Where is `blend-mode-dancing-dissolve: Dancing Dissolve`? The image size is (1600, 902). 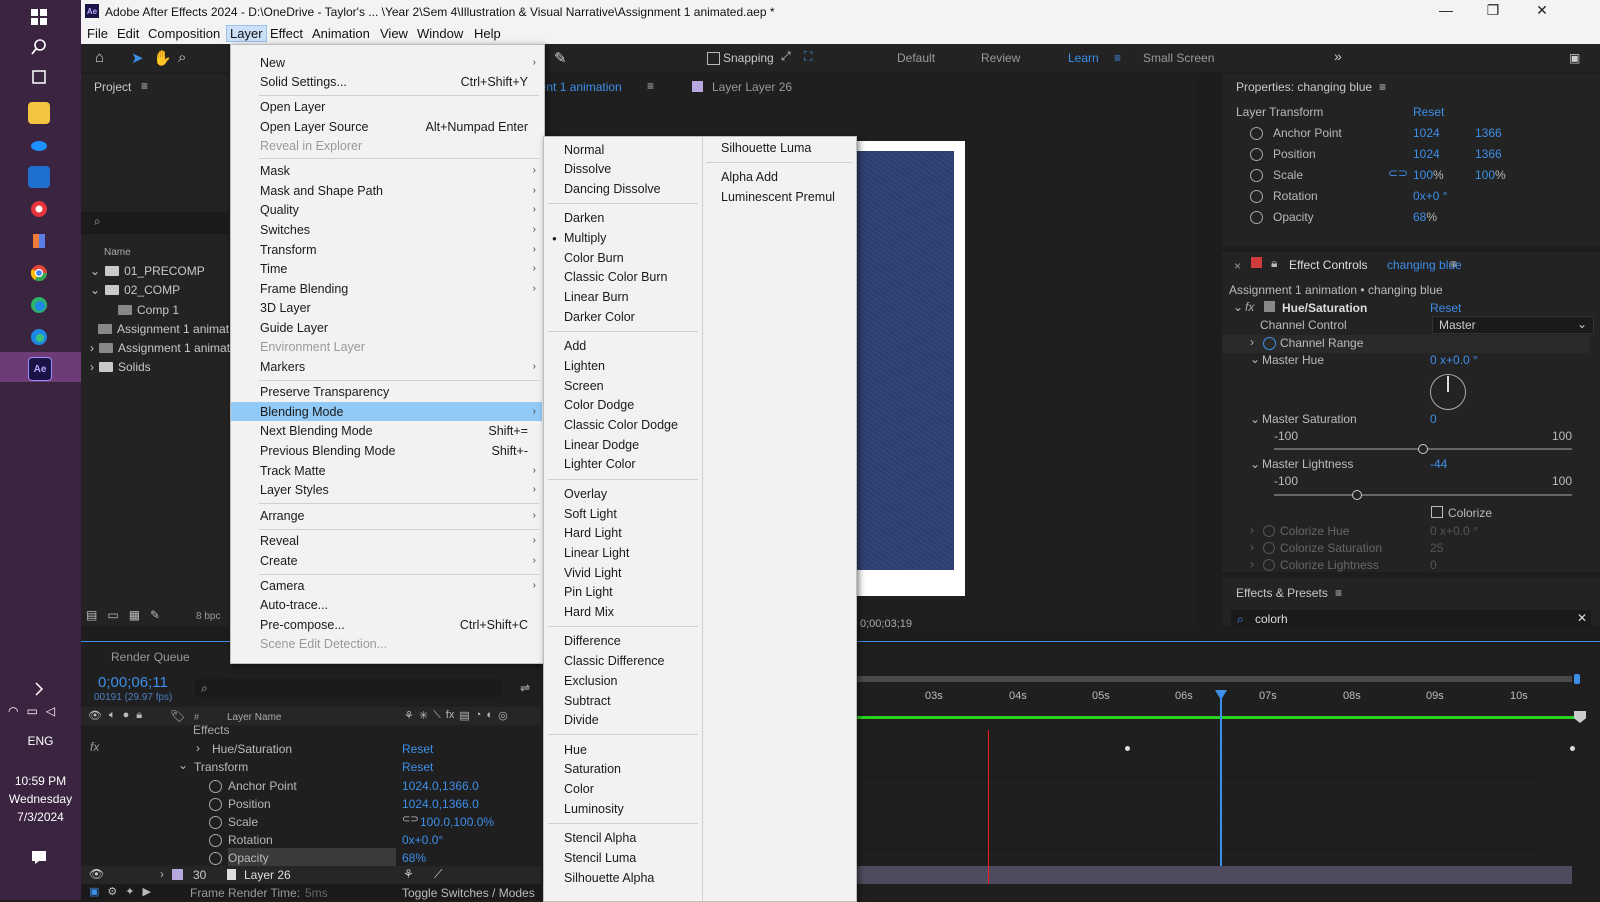 blend-mode-dancing-dissolve: Dancing Dissolve is located at coordinates (622, 188).